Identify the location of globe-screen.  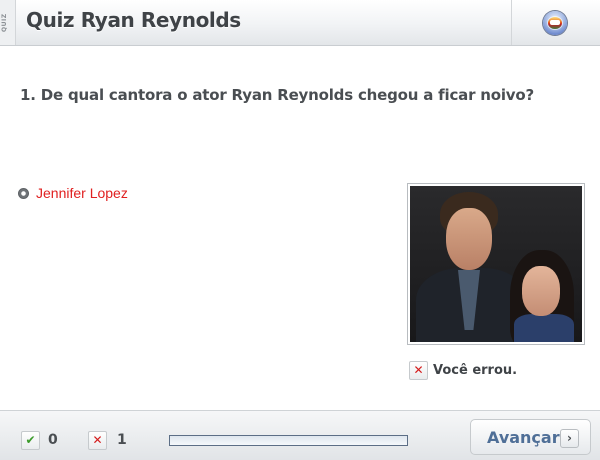
(555, 22).